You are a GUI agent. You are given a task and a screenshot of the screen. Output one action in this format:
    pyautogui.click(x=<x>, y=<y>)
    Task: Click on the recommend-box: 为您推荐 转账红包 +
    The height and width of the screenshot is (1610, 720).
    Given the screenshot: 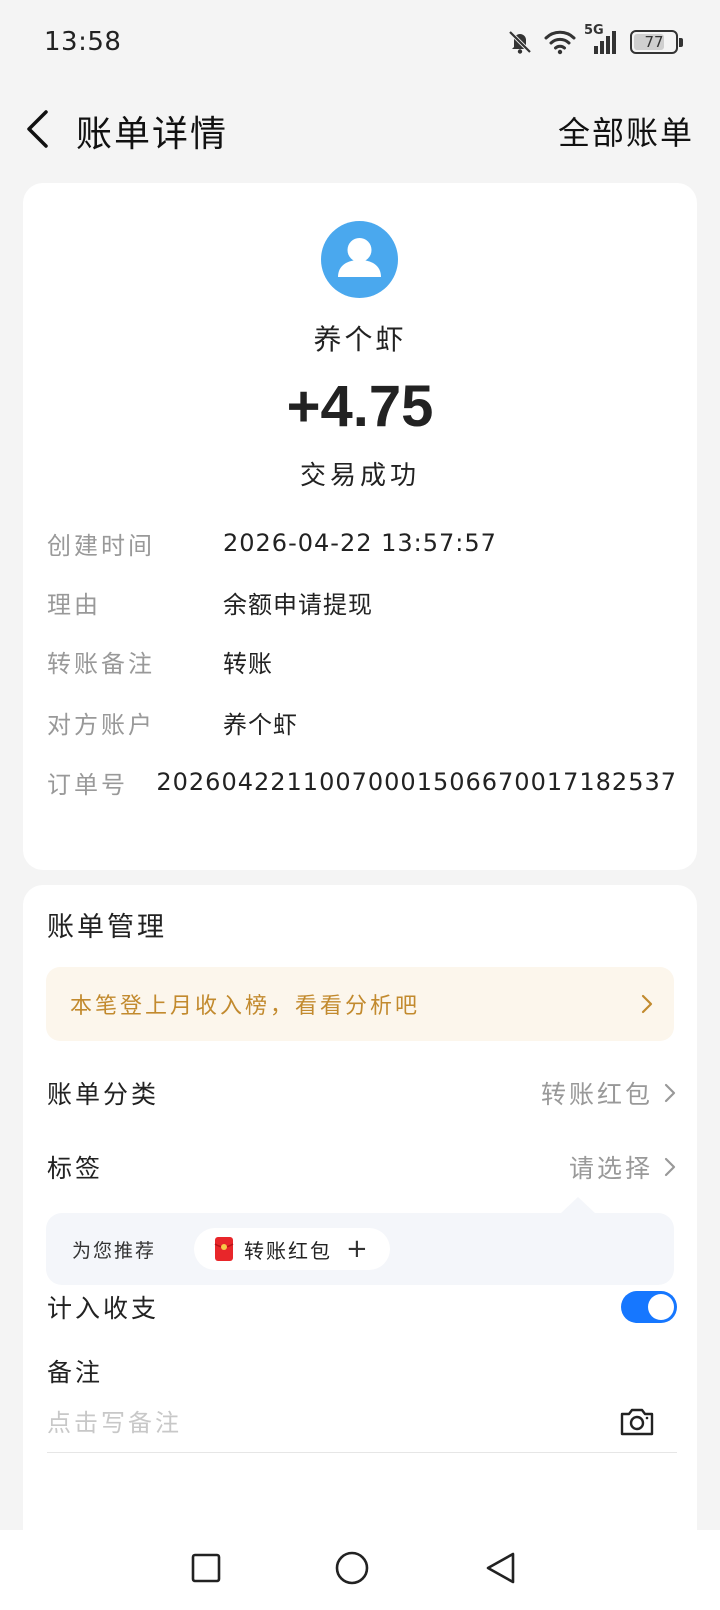 What is the action you would take?
    pyautogui.click(x=360, y=1249)
    